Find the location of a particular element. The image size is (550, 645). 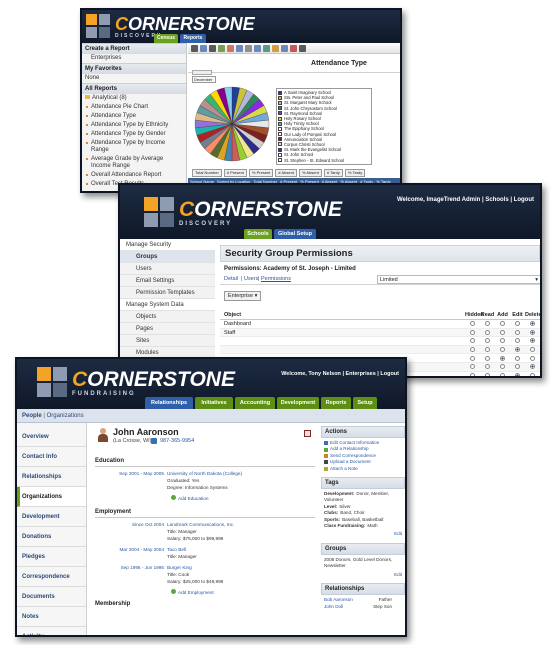

action-link: Attach a Note is located at coordinates (363, 469).